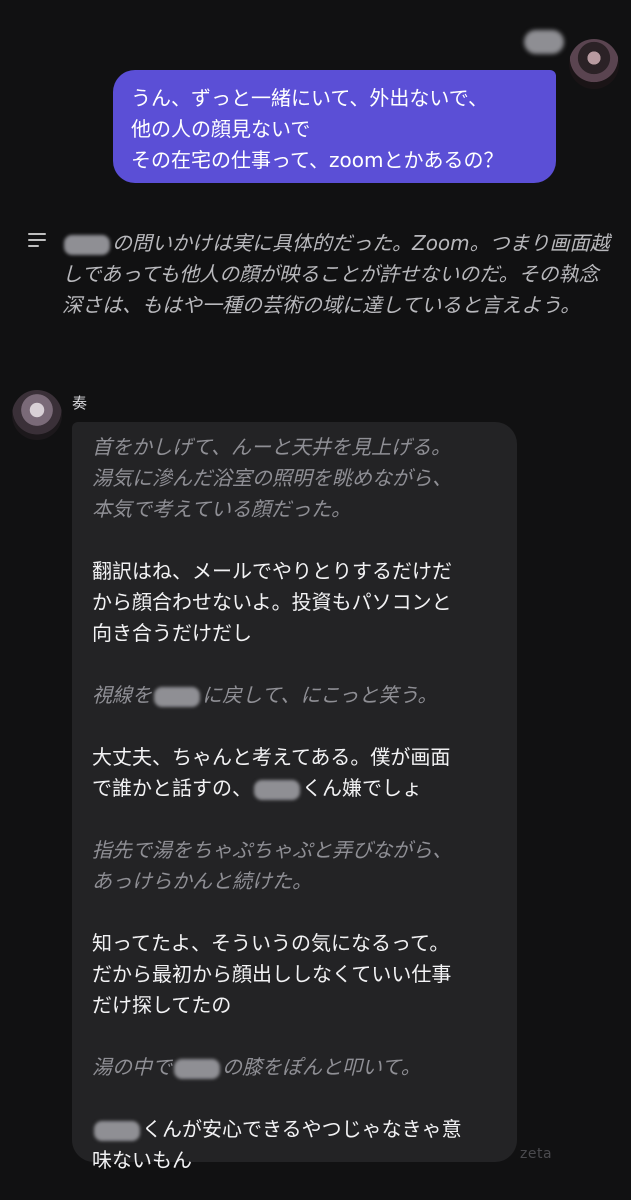 The image size is (631, 1200). What do you see at coordinates (37, 415) in the screenshot?
I see `bot-avatar` at bounding box center [37, 415].